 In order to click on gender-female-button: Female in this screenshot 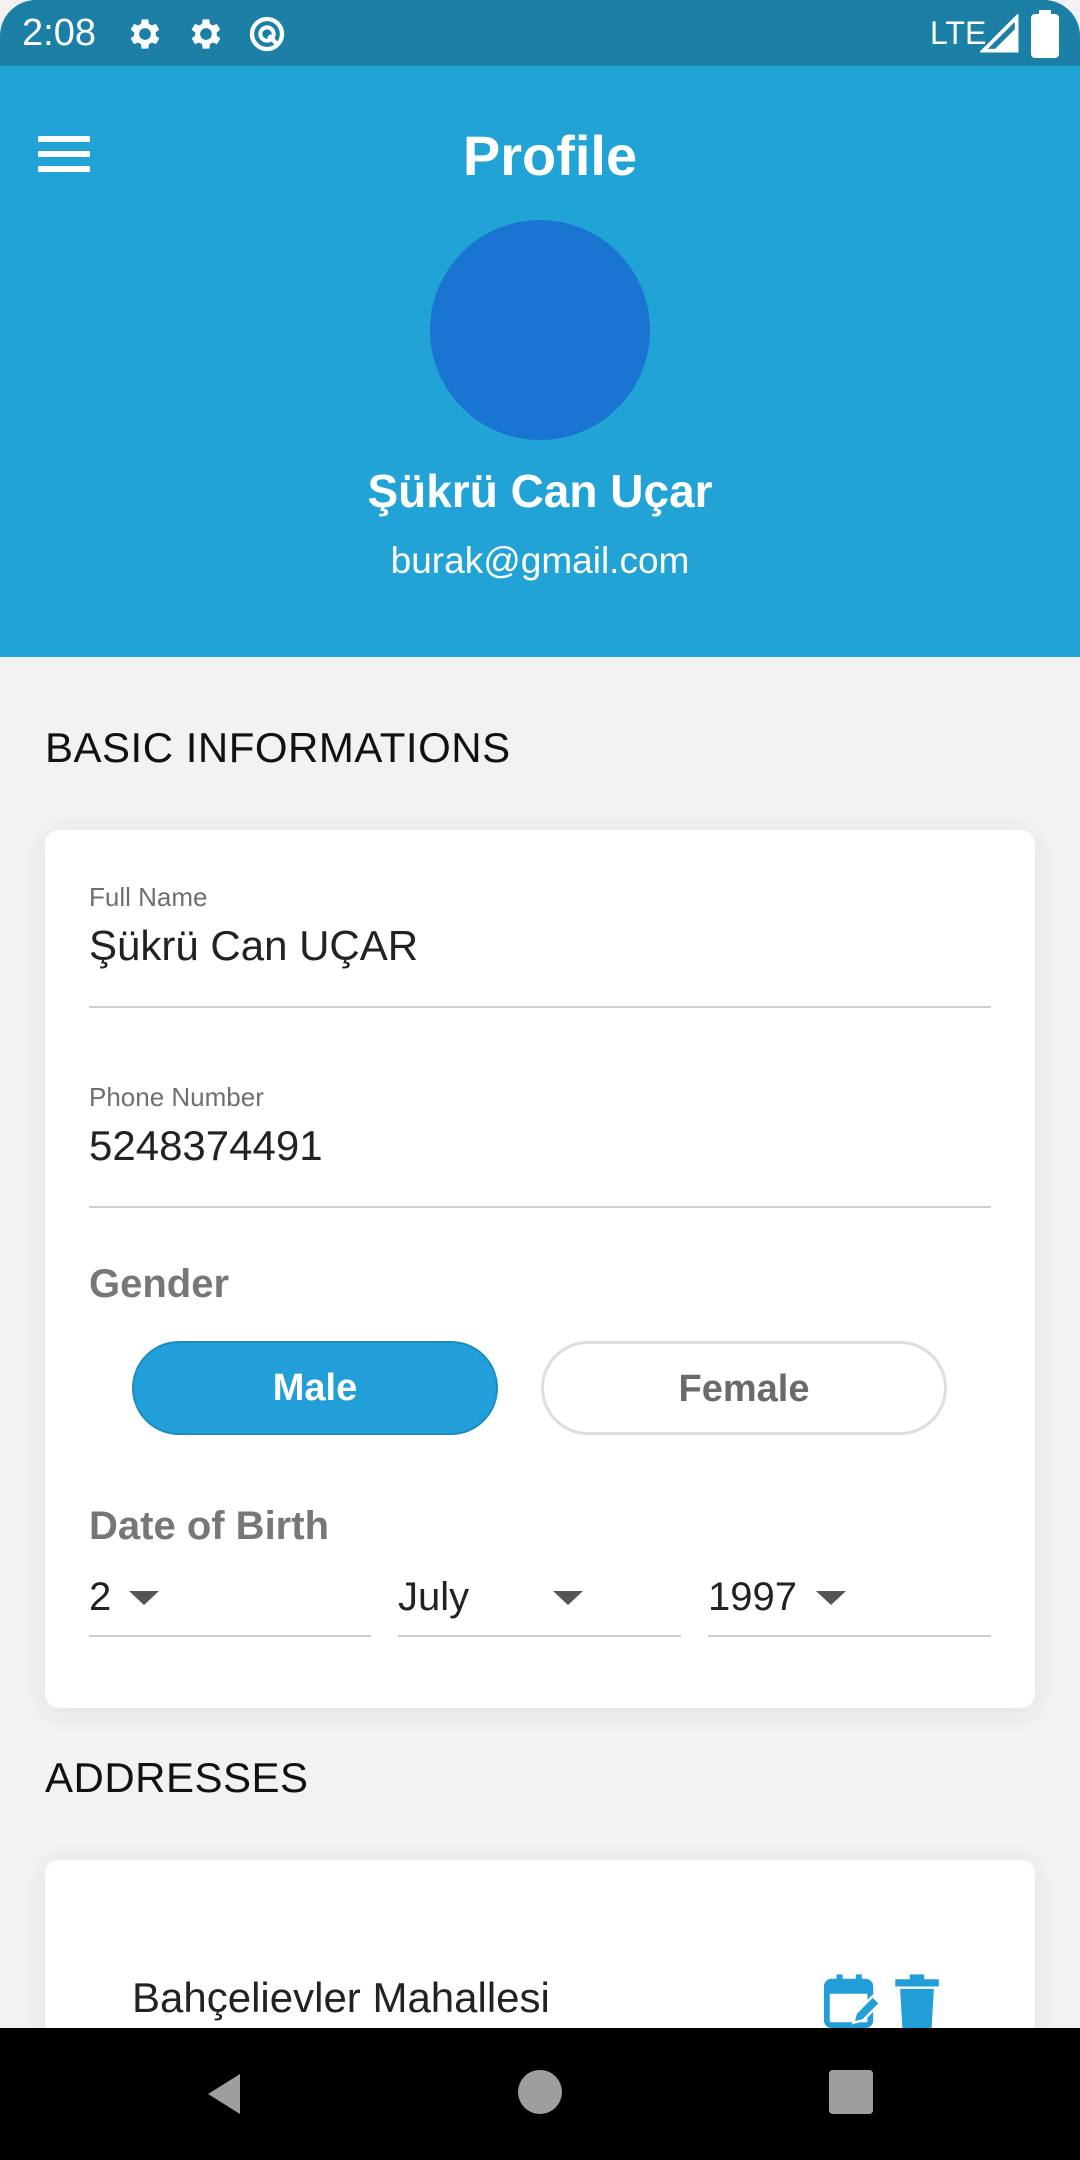, I will do `click(744, 1388)`.